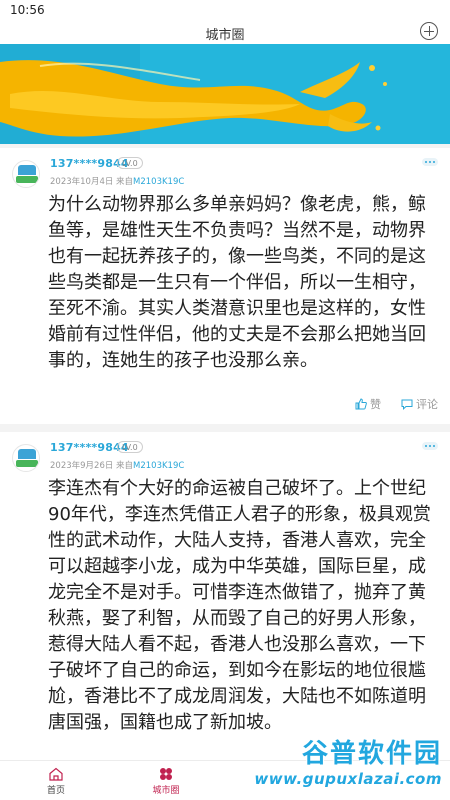 This screenshot has height=800, width=450. What do you see at coordinates (166, 781) in the screenshot?
I see `nav-city-circle: 城市圈` at bounding box center [166, 781].